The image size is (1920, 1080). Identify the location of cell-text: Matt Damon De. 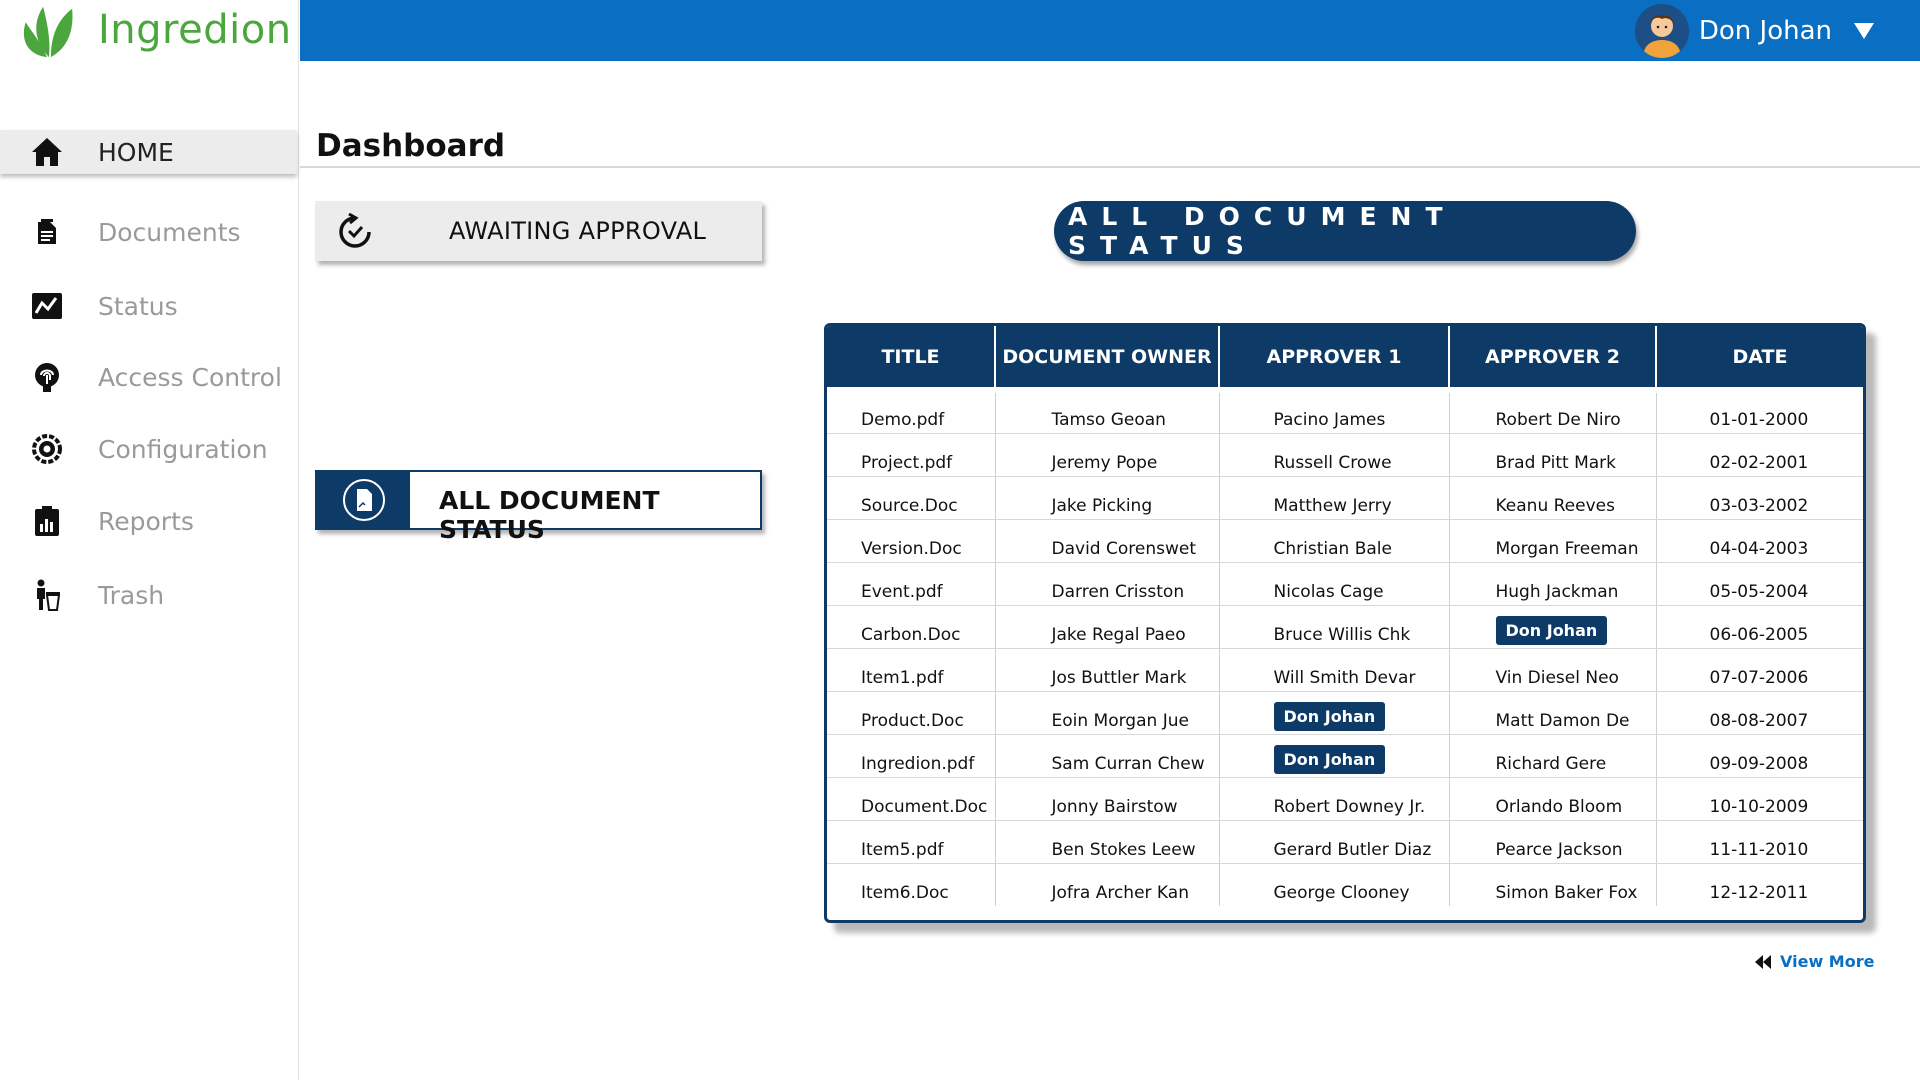
(1562, 720).